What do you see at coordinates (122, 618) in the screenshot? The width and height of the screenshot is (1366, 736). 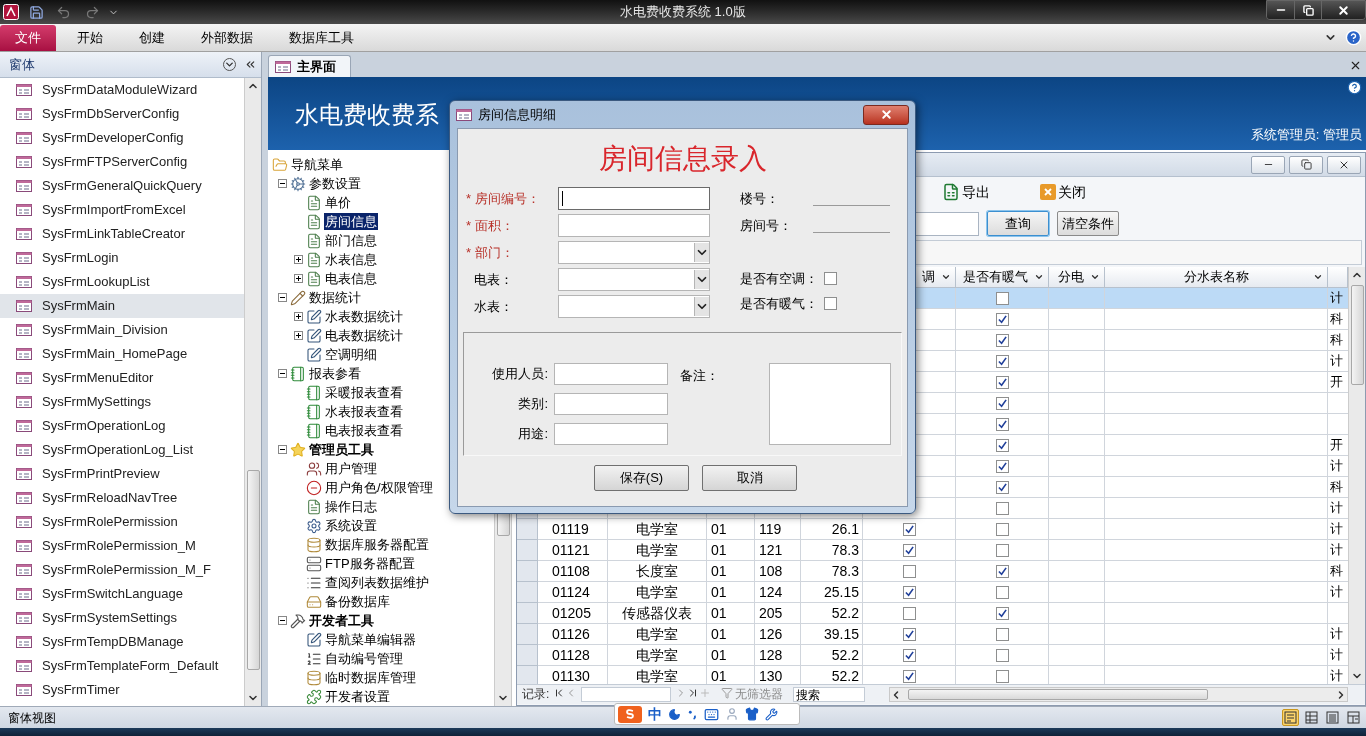 I see `nav-pane-item: SysFrmSystemSettings` at bounding box center [122, 618].